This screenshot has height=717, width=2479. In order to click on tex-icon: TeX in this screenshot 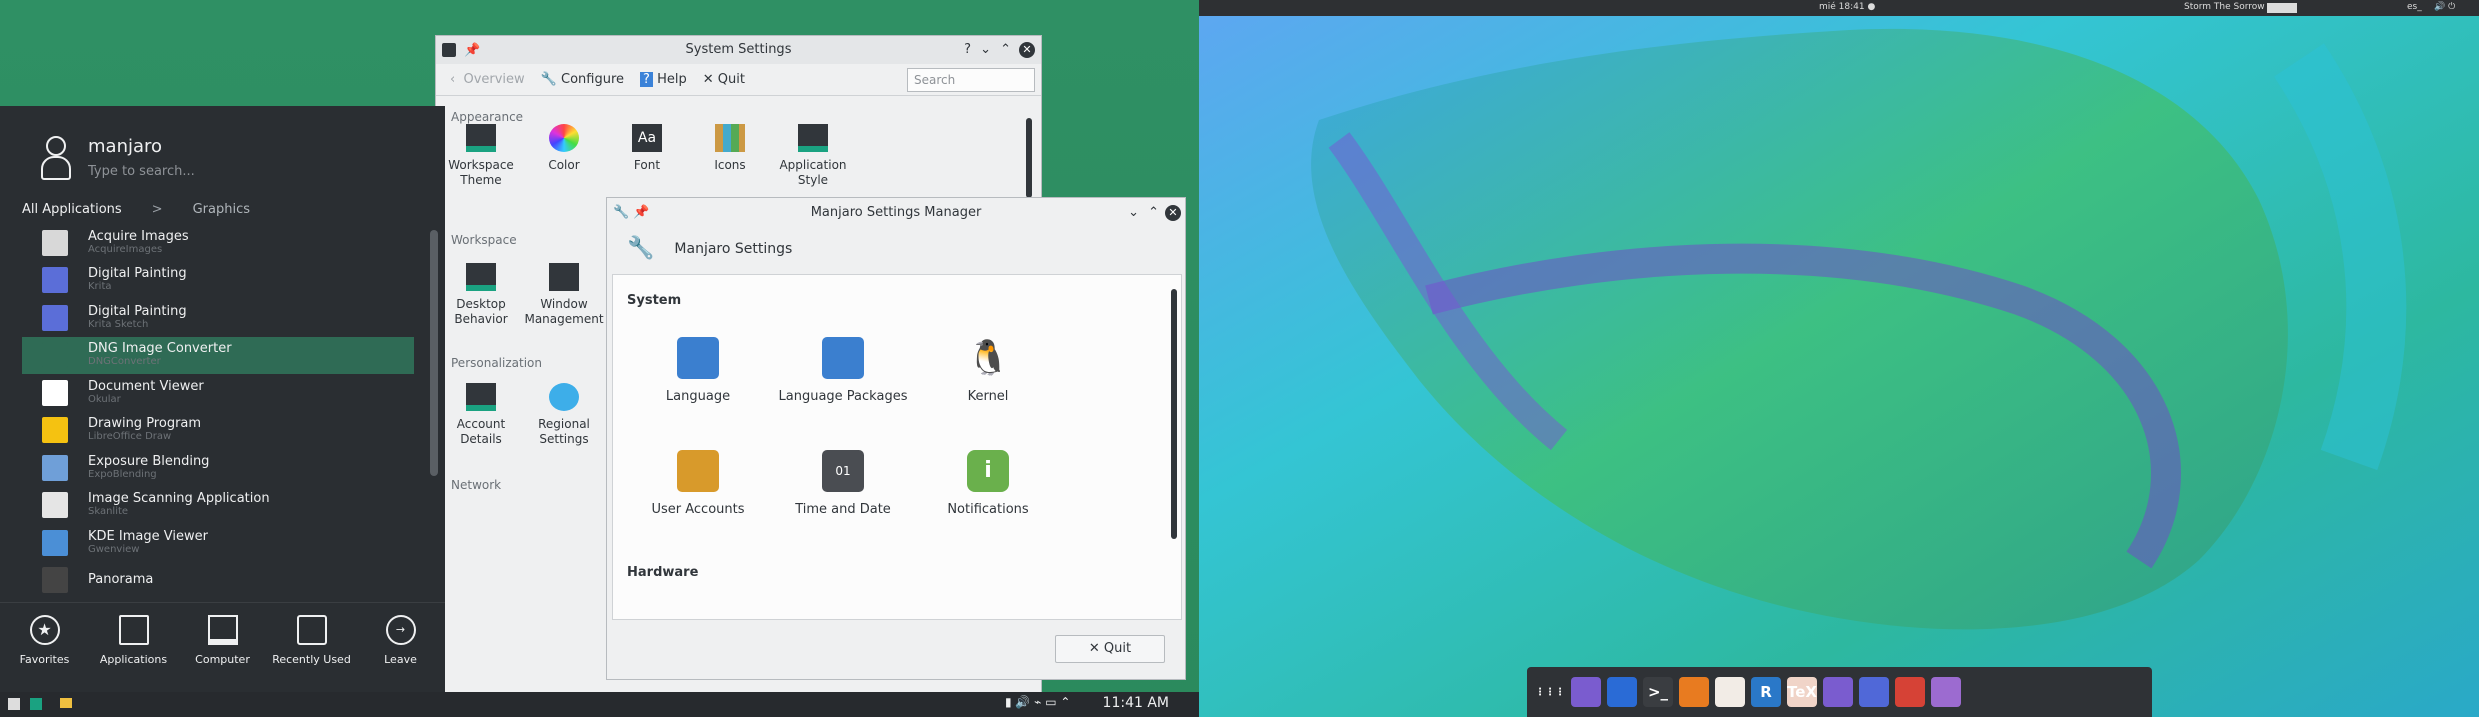, I will do `click(1802, 692)`.